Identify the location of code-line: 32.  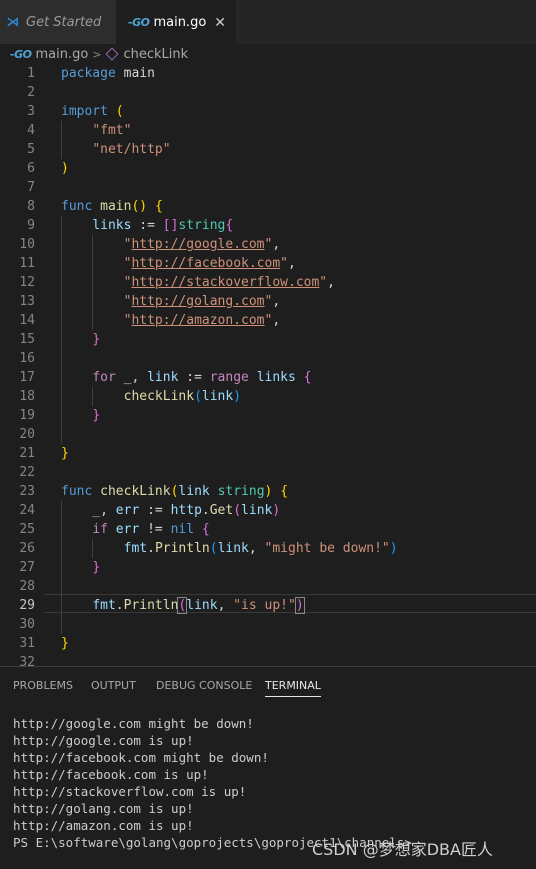
(27, 660).